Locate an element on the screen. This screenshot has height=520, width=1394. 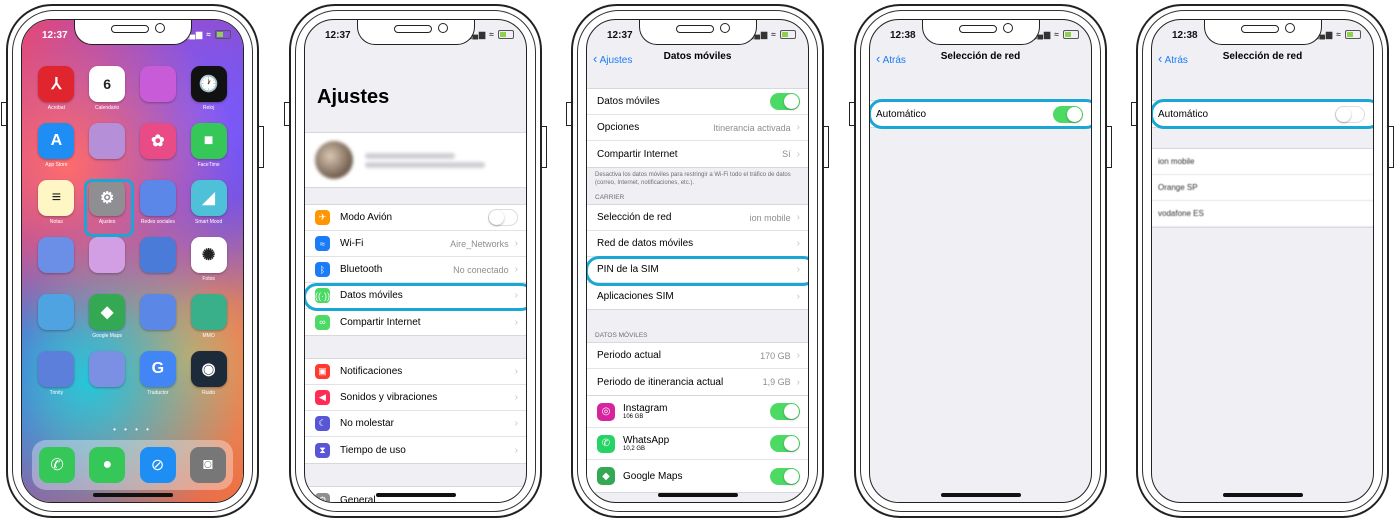
settings-row-selección-de-red: Selección de red ion mobile › is located at coordinates (697, 218).